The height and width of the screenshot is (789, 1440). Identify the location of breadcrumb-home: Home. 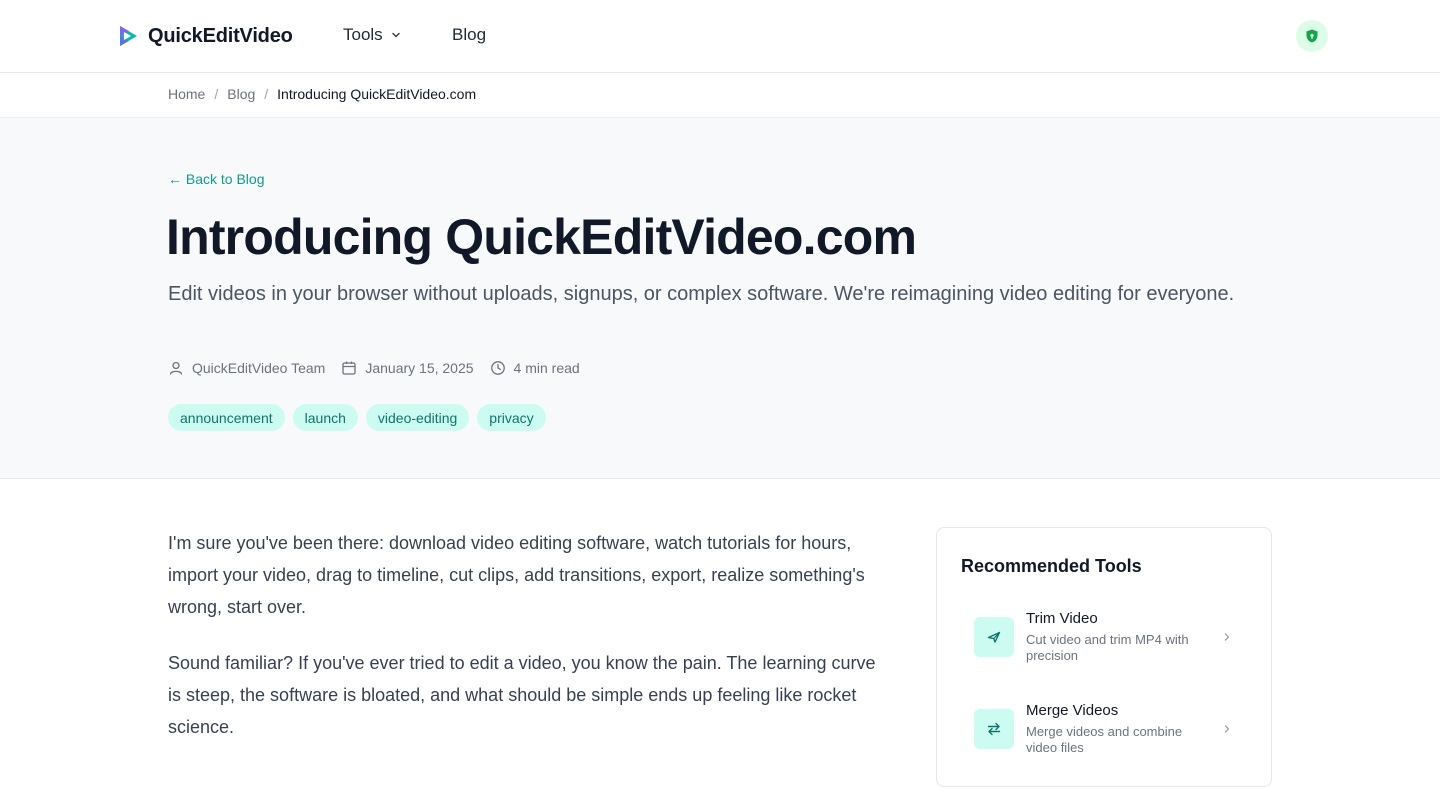
(186, 94).